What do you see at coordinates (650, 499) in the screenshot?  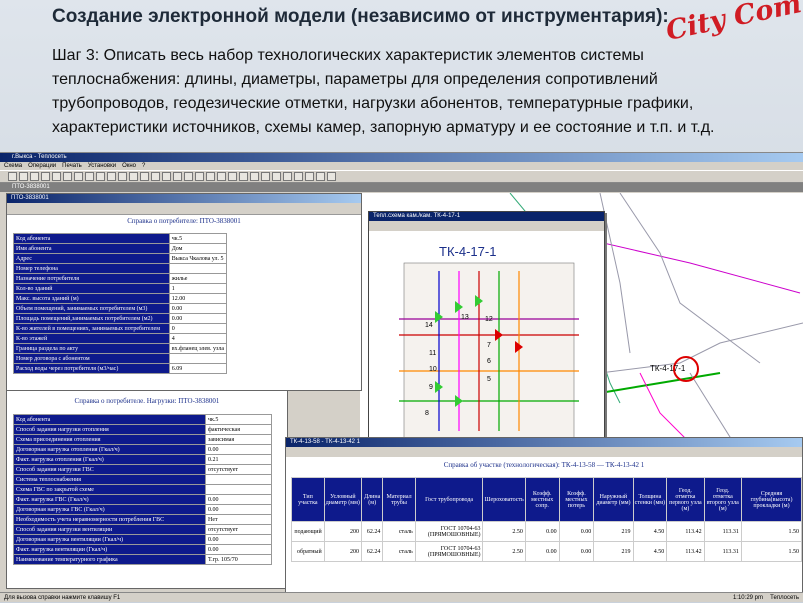 I see `column-header: Толщина стенки (мм)` at bounding box center [650, 499].